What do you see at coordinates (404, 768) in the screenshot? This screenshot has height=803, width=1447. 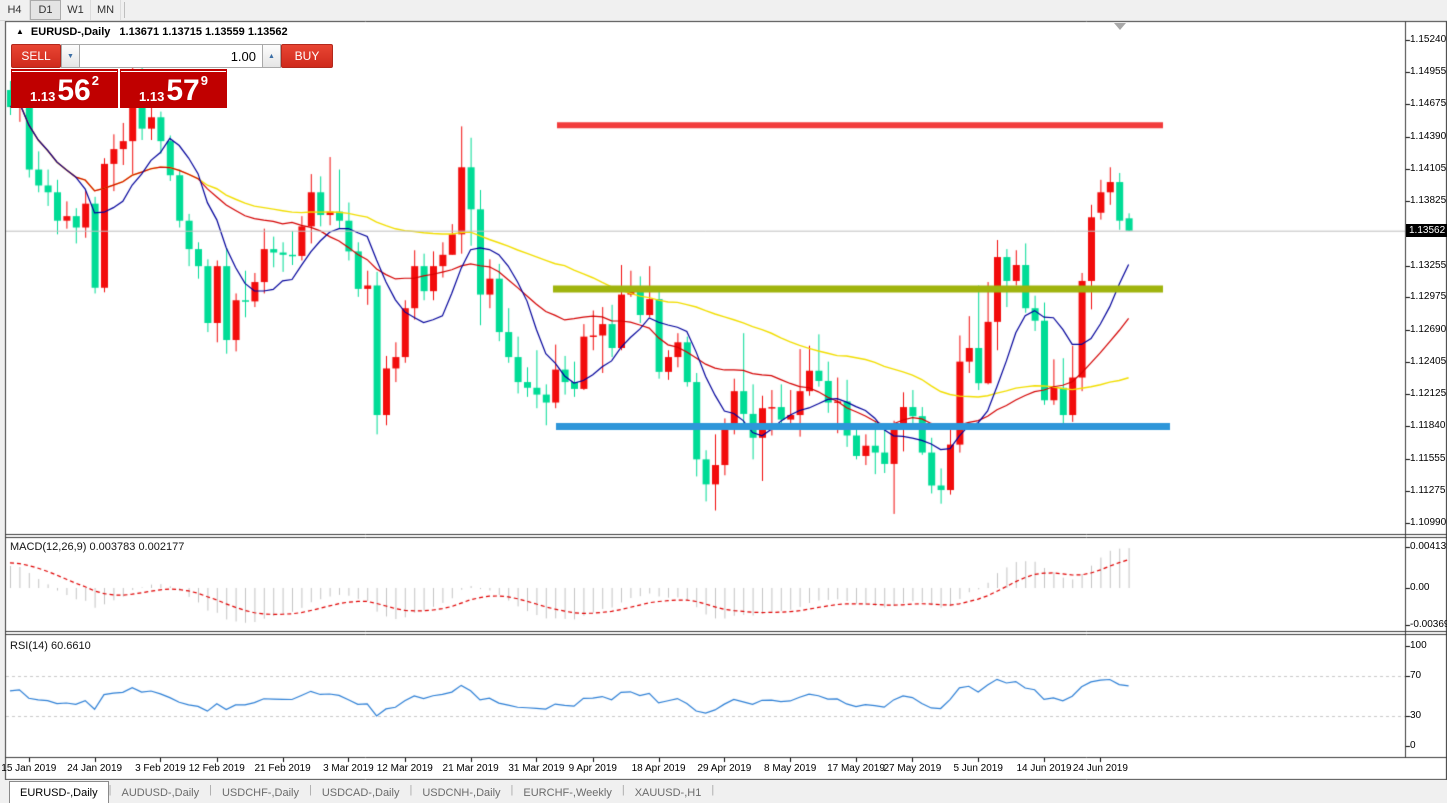 I see `date-axis-label: 12 Mar 2019` at bounding box center [404, 768].